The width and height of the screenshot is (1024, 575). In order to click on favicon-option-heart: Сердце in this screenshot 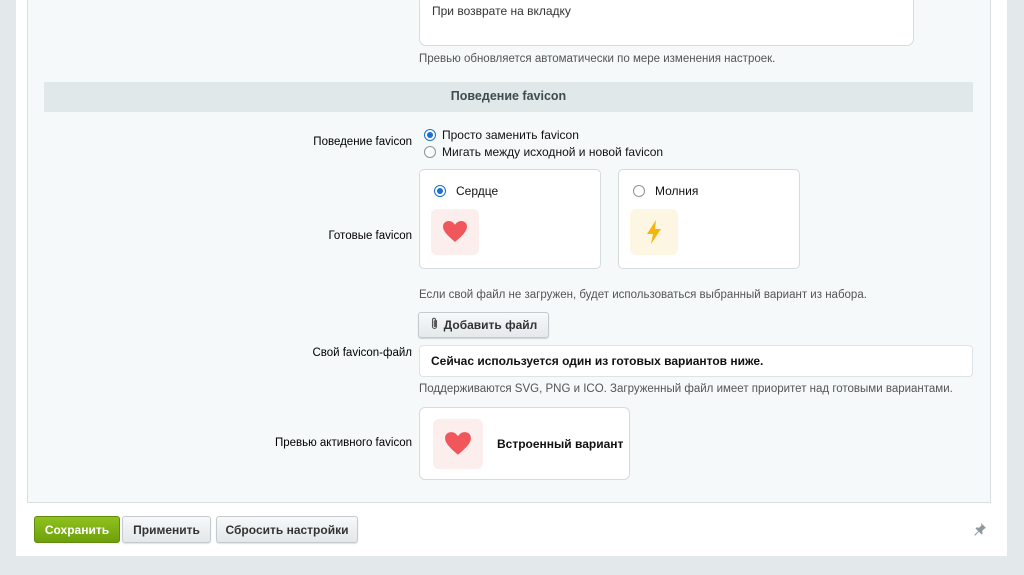, I will do `click(466, 191)`.